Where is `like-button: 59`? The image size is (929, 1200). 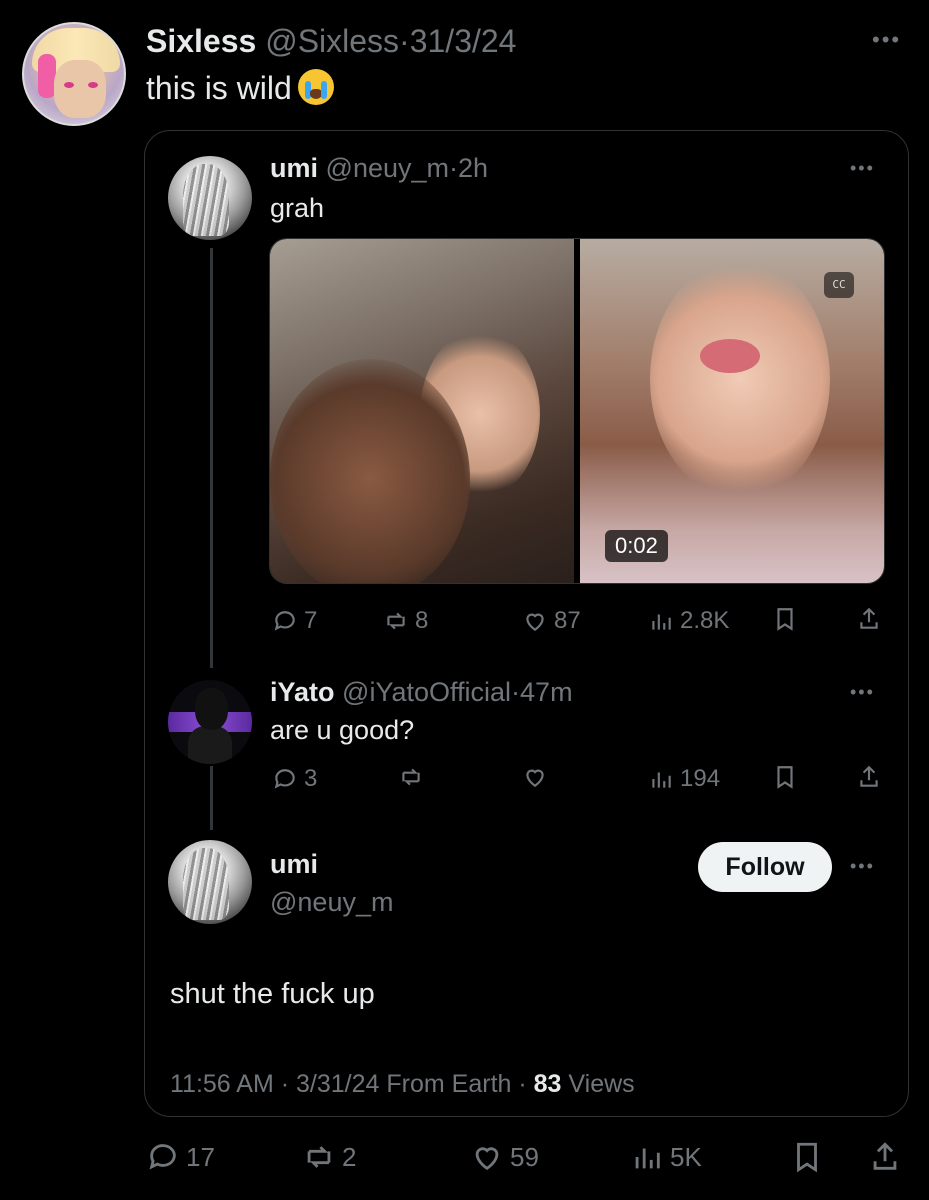
like-button: 59 is located at coordinates (504, 1157).